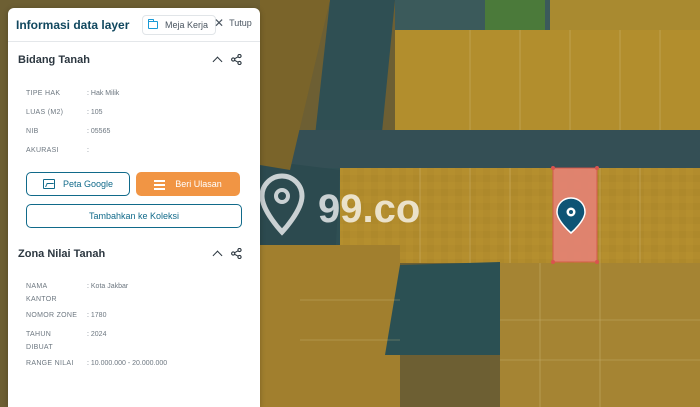  I want to click on row-key: RANGE NILAI, so click(50, 363).